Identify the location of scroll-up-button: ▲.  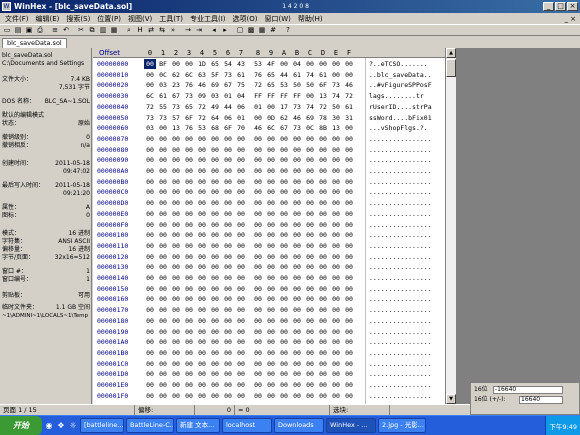
(451, 53).